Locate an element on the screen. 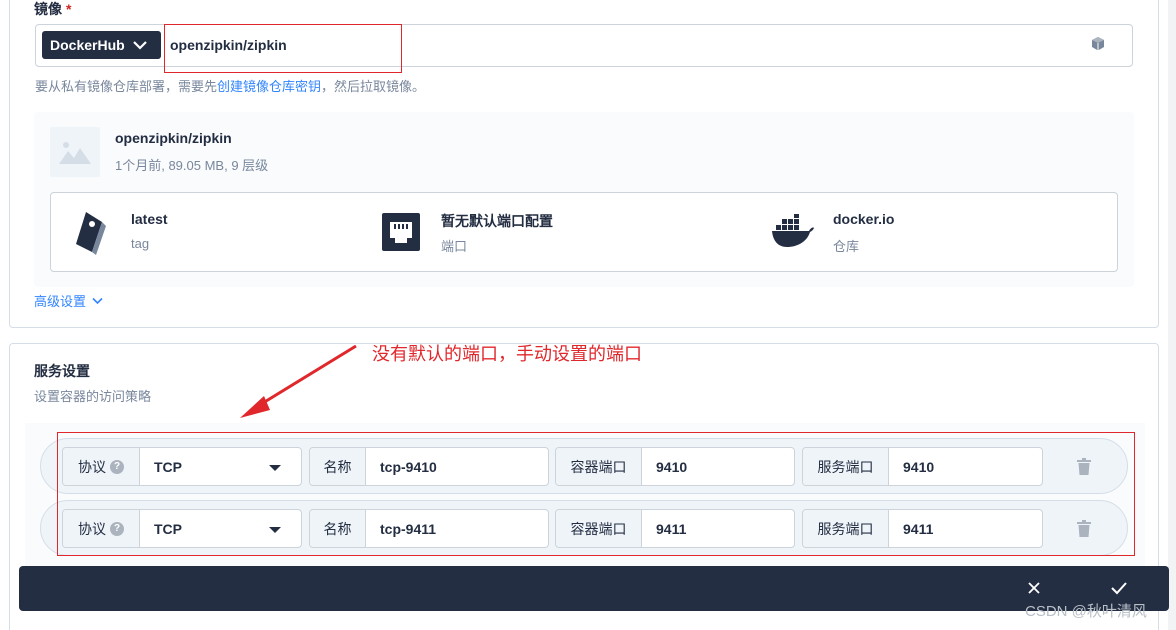  registry-select-button: DockerHub is located at coordinates (101, 45).